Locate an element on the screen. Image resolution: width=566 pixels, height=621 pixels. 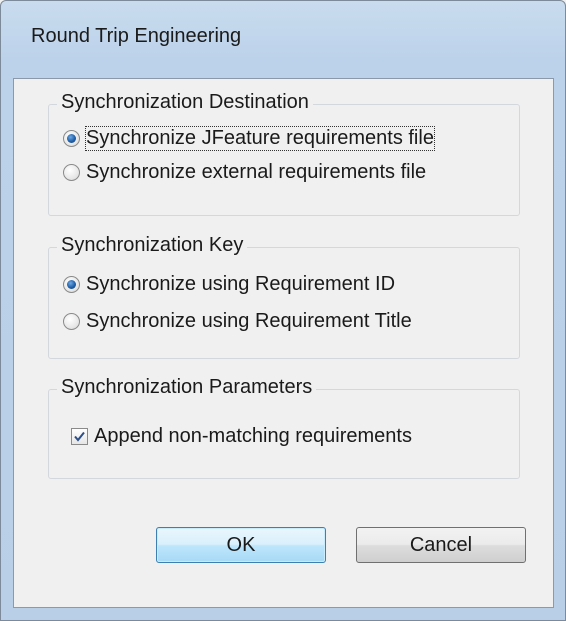
ok-button: OK is located at coordinates (241, 545).